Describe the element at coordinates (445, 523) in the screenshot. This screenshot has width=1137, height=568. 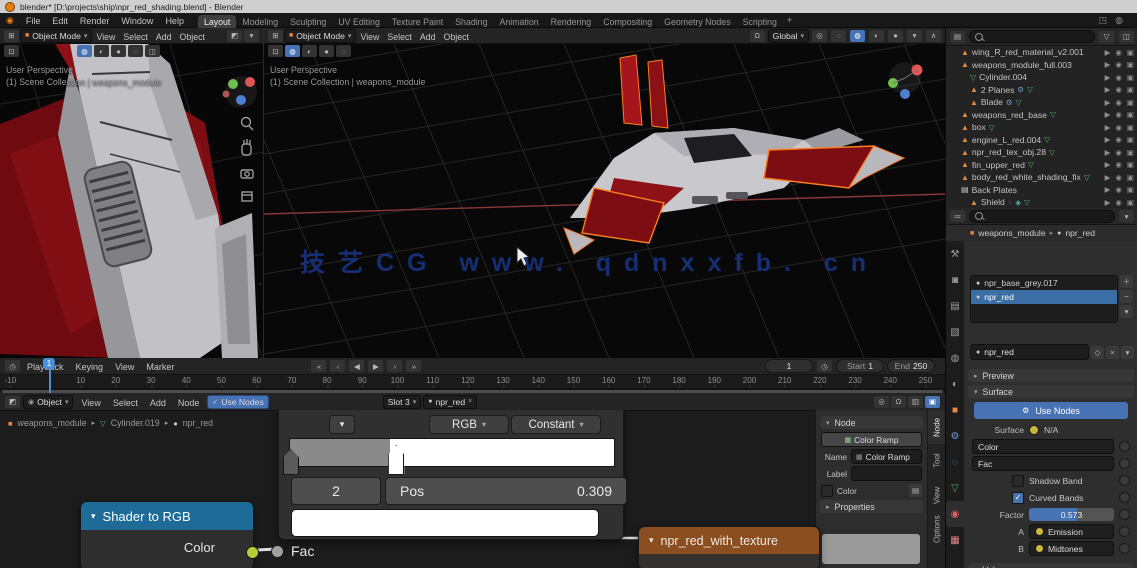
I see `colorramp-color-swatch` at that location.